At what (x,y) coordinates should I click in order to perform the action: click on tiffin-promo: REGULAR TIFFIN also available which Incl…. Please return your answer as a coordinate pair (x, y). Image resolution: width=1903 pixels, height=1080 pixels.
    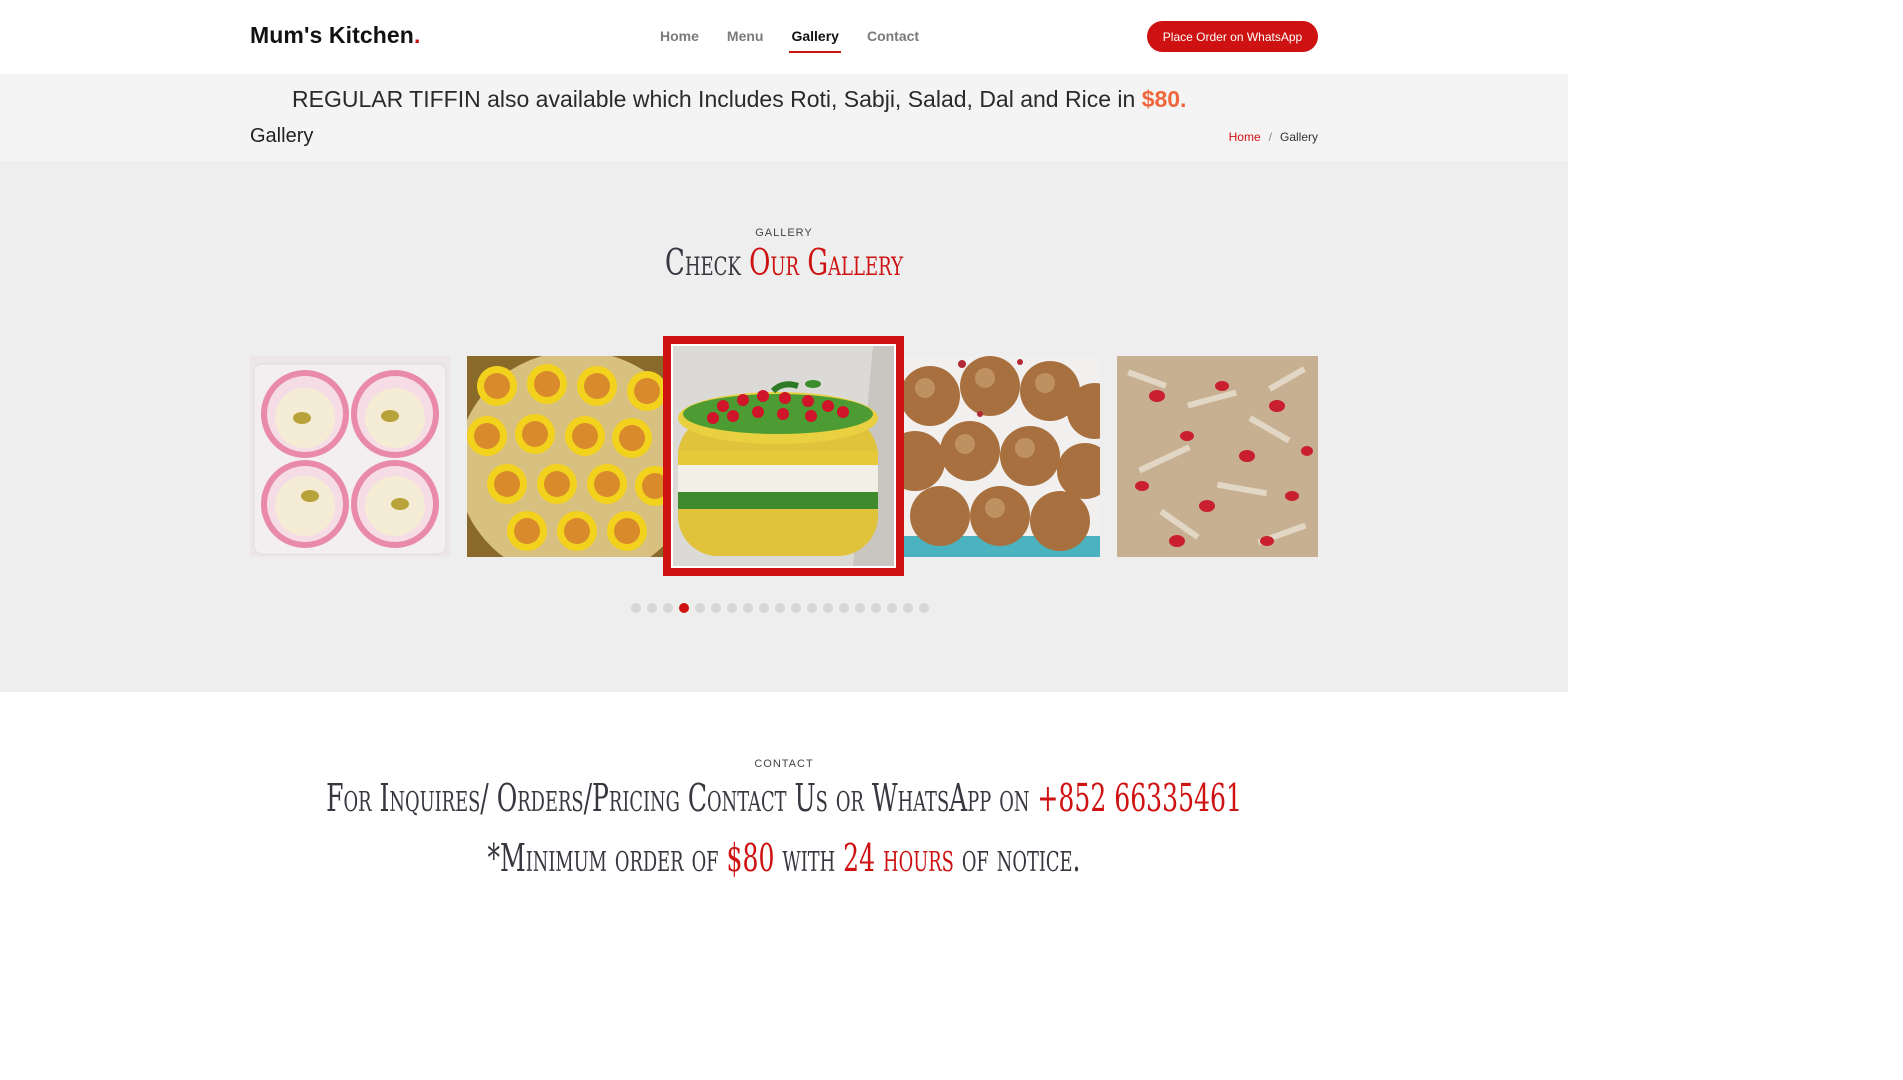
    Looking at the image, I should click on (739, 99).